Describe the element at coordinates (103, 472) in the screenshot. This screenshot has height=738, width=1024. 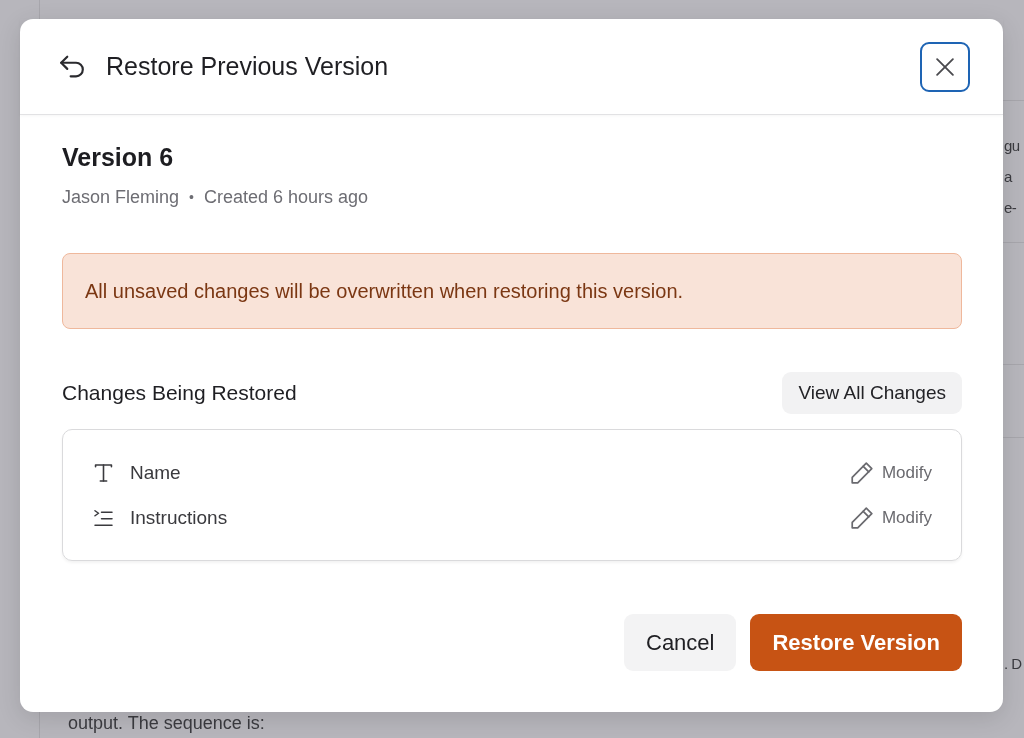
I see `text-type-icon` at that location.